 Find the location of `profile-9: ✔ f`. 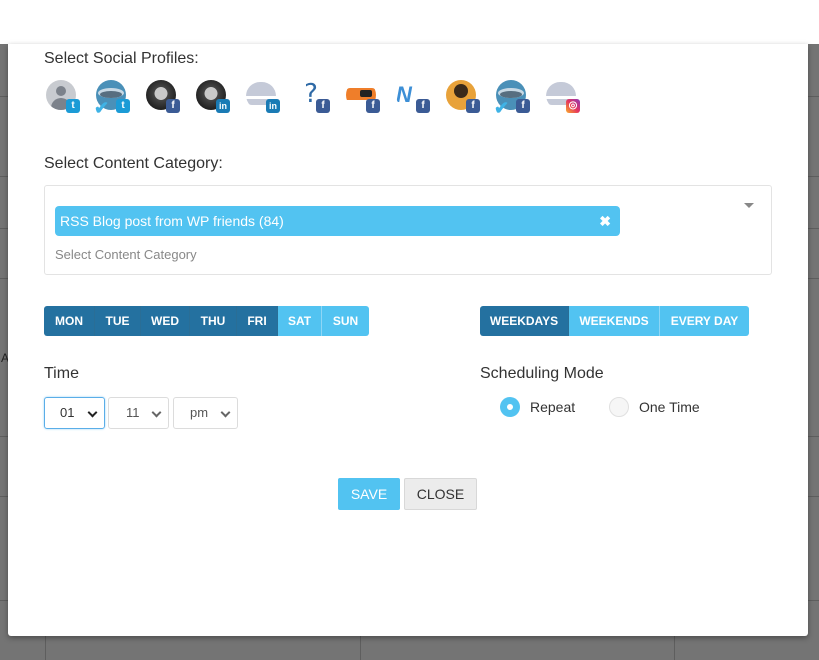

profile-9: ✔ f is located at coordinates (520, 99).